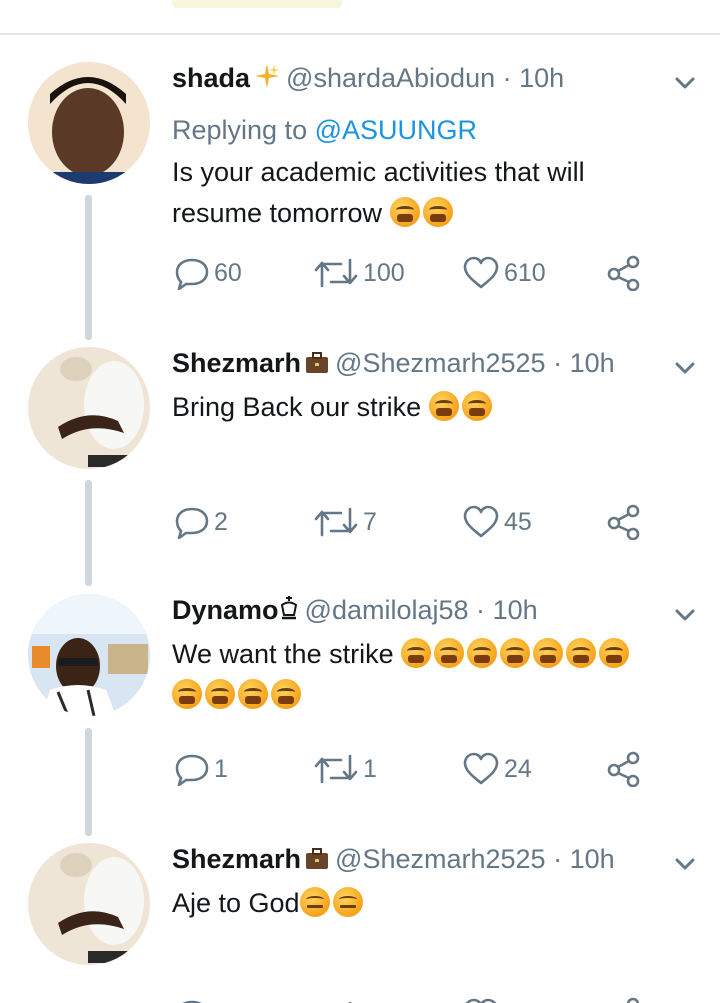 This screenshot has width=720, height=1003. Describe the element at coordinates (240, 130) in the screenshot. I see `replying-to-label: Replying to` at that location.